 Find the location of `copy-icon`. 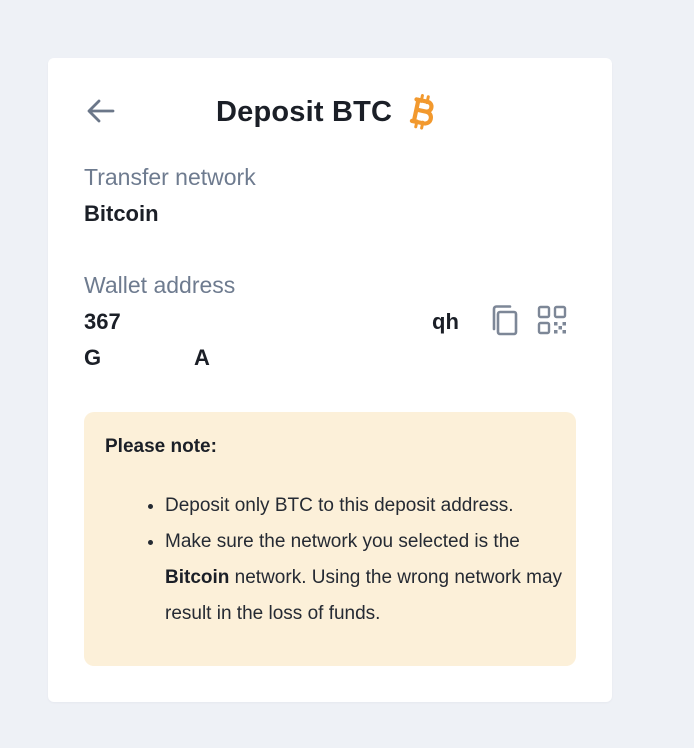

copy-icon is located at coordinates (505, 320).